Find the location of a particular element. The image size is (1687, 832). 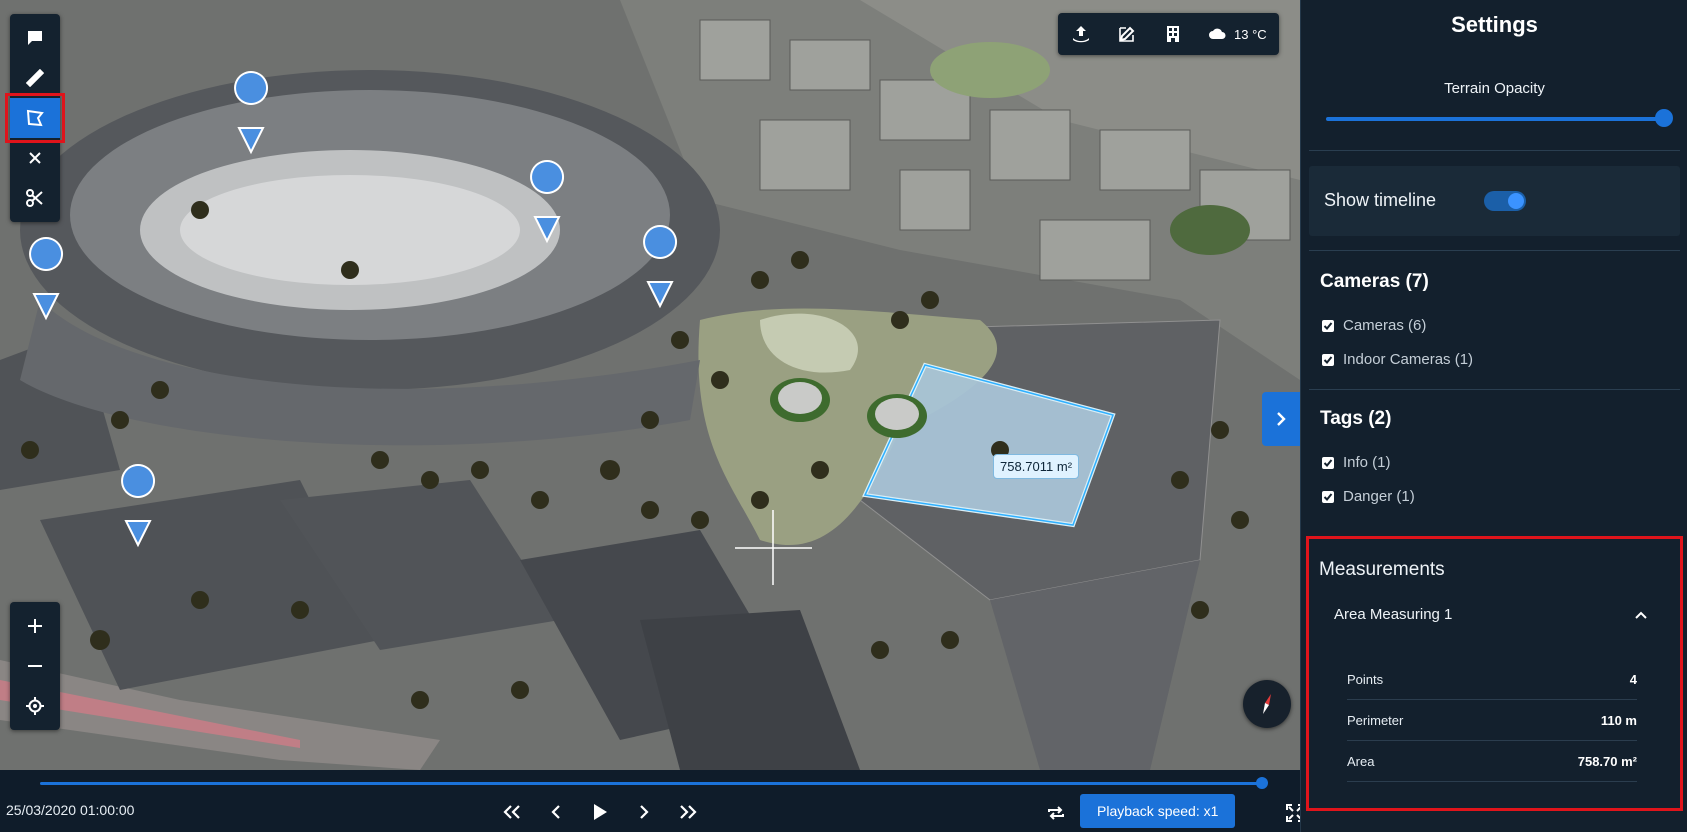

zoom-in-button is located at coordinates (35, 626).